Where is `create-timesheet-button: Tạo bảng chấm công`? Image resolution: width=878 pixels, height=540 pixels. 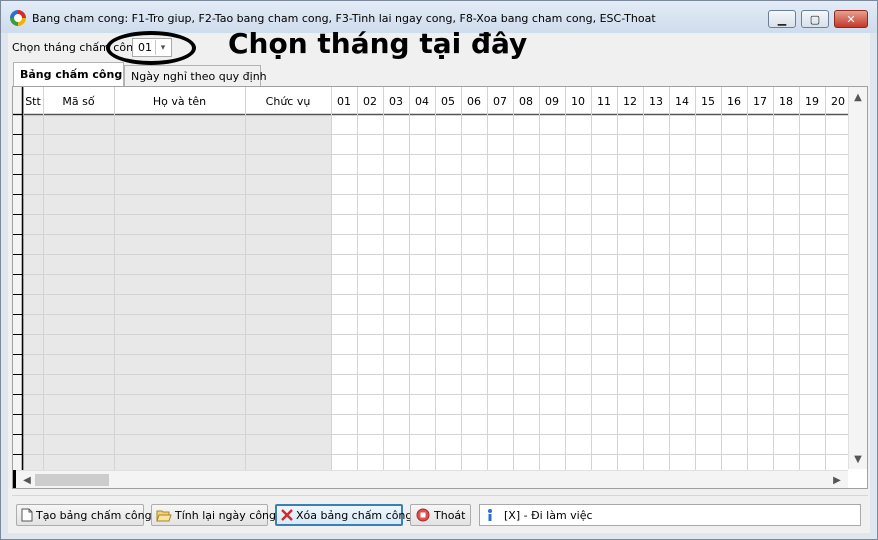 create-timesheet-button: Tạo bảng chấm công is located at coordinates (84, 515).